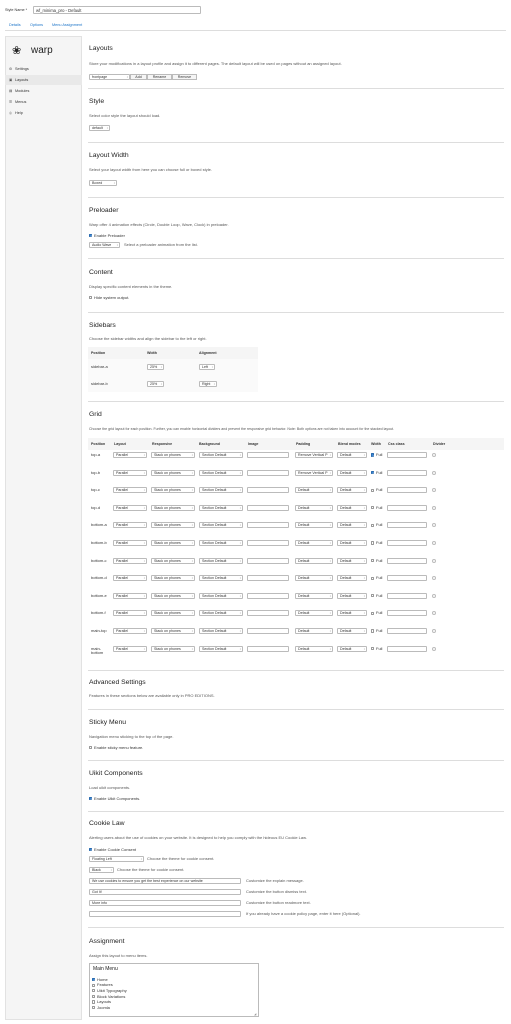 This screenshot has height=1024, width=511. I want to click on add-button: Add, so click(138, 77).